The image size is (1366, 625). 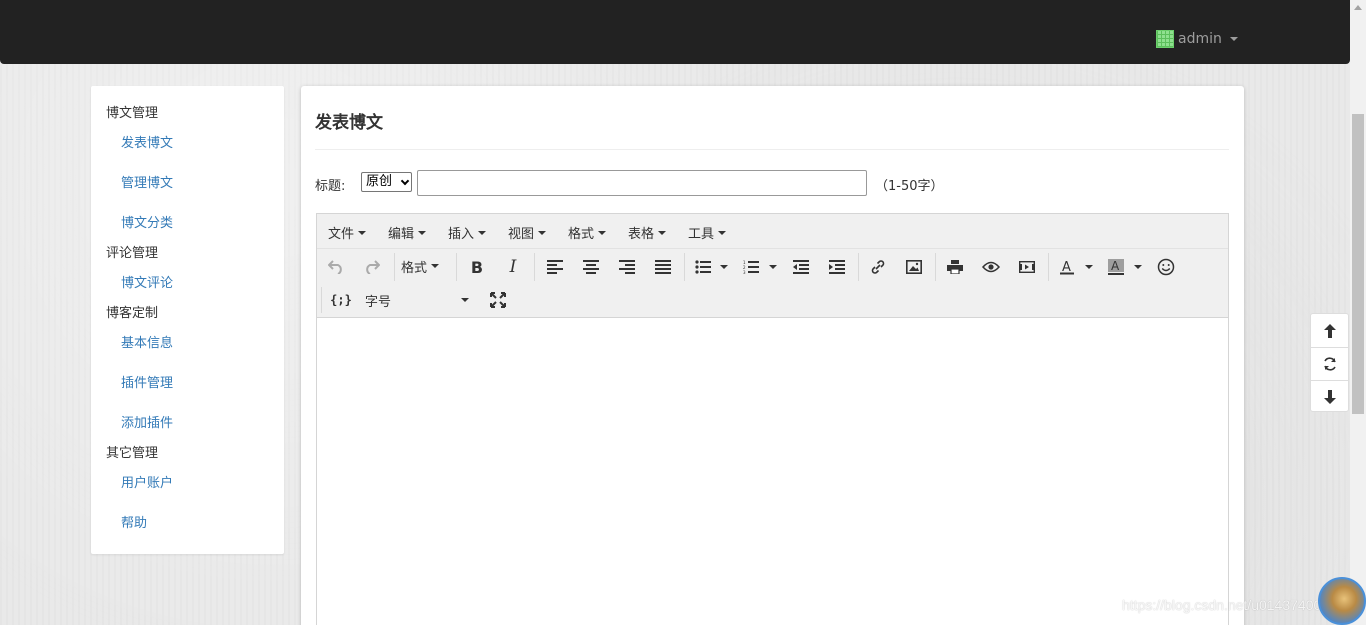 I want to click on user-menu: admin, so click(x=1197, y=39).